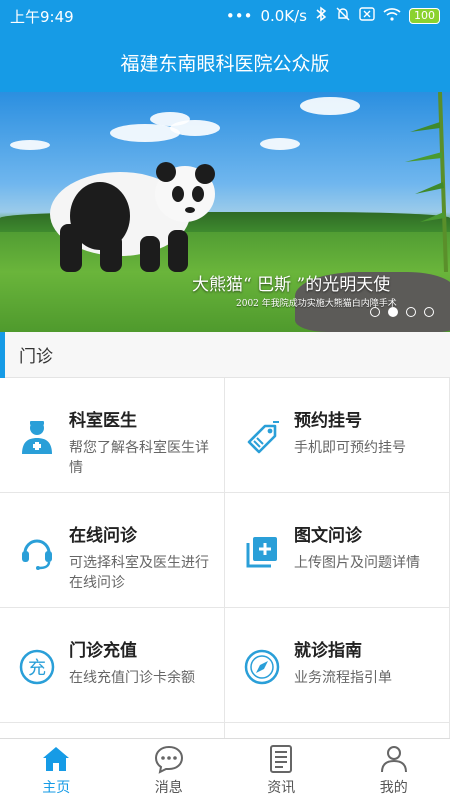 Image resolution: width=450 pixels, height=800 pixels. Describe the element at coordinates (132, 217) in the screenshot. I see `panda-illustration` at that location.